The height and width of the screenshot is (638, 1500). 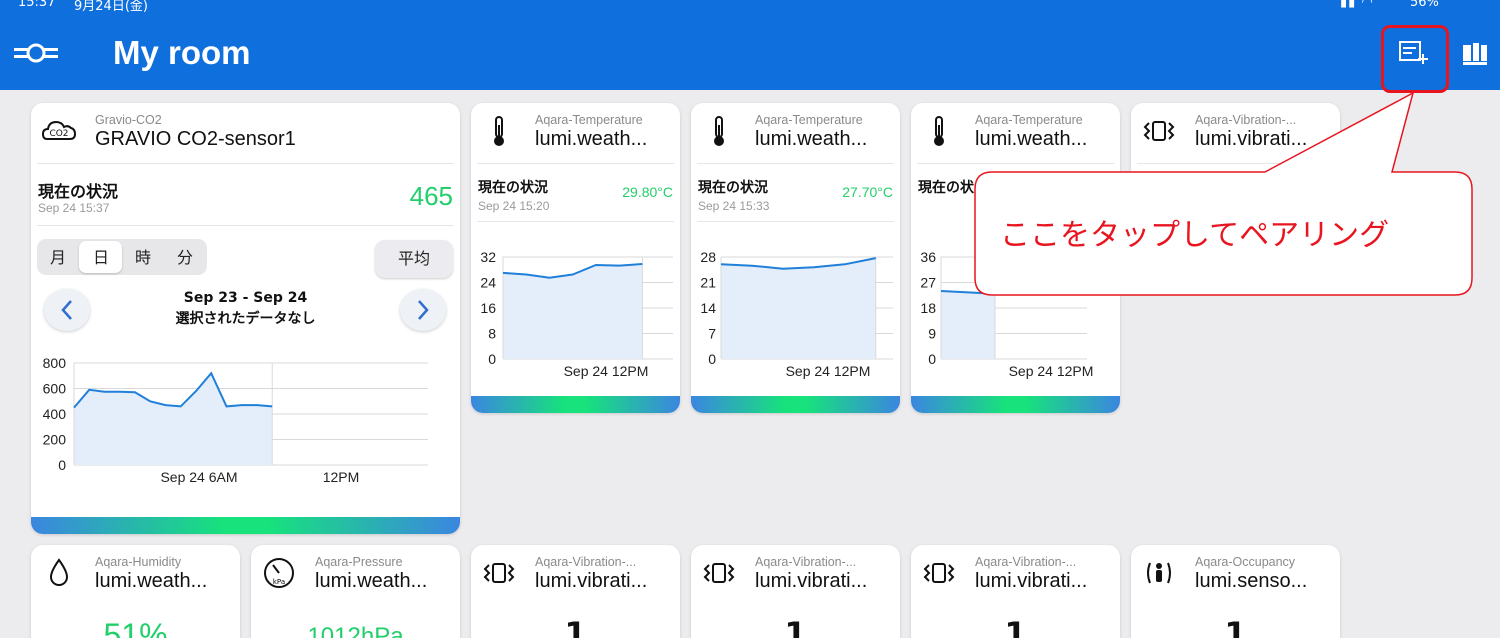 I want to click on callout-text: ここをタップしてペアリング, so click(x=1195, y=235).